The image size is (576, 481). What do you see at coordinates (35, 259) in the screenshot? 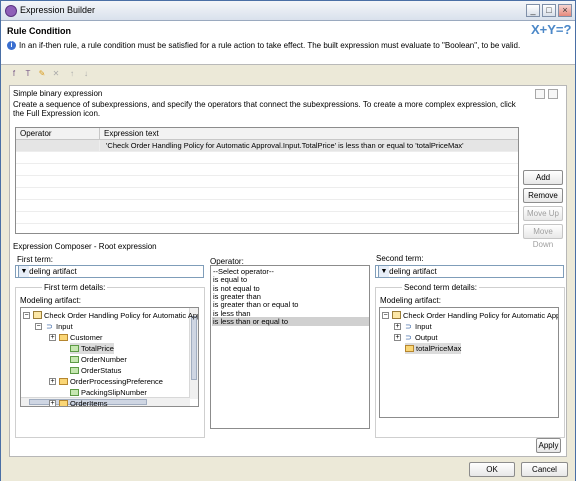
I see `first-term-label: First term:` at bounding box center [35, 259].